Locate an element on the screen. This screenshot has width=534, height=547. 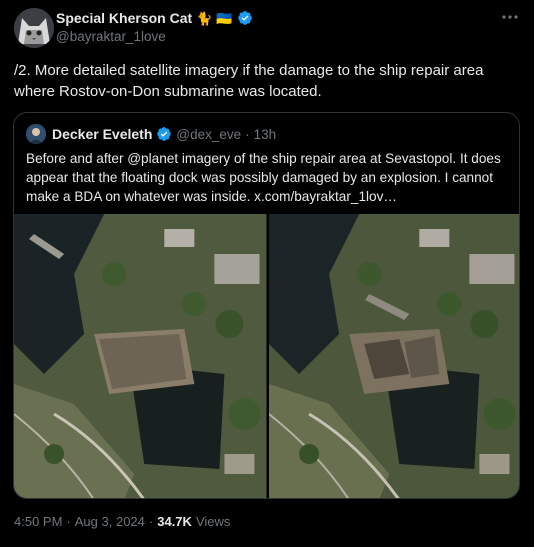
tweet-meta: 4:50 PM · Aug 3, 2024 · 34.7K Views is located at coordinates (122, 521).